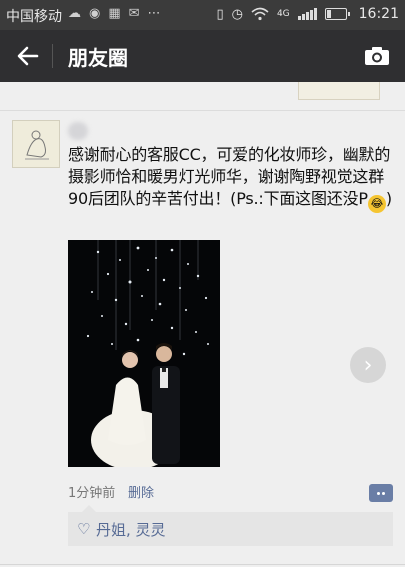 This screenshot has height=567, width=405. I want to click on laughing-emoji-icon: 😂, so click(376, 204).